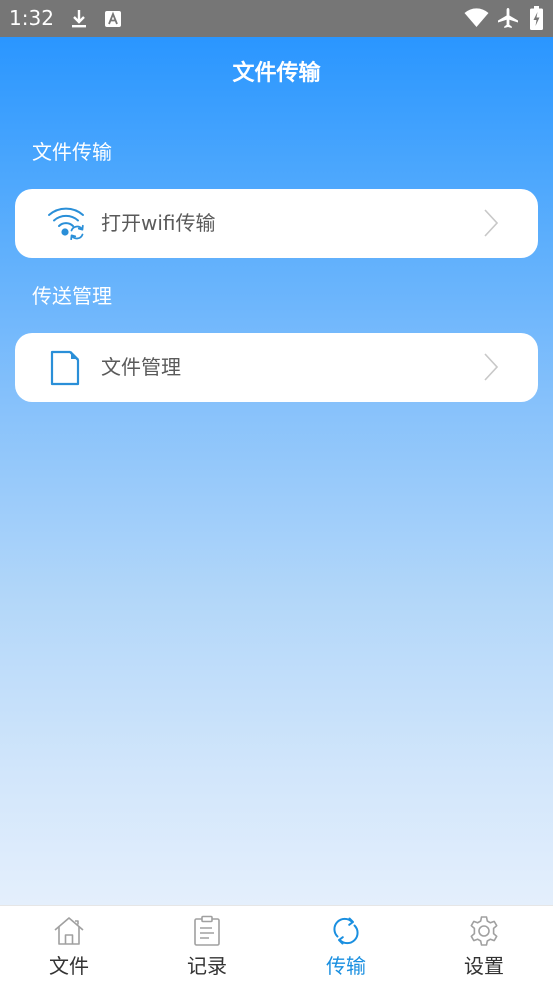  Describe the element at coordinates (113, 19) in the screenshot. I see `a-notification-icon` at that location.